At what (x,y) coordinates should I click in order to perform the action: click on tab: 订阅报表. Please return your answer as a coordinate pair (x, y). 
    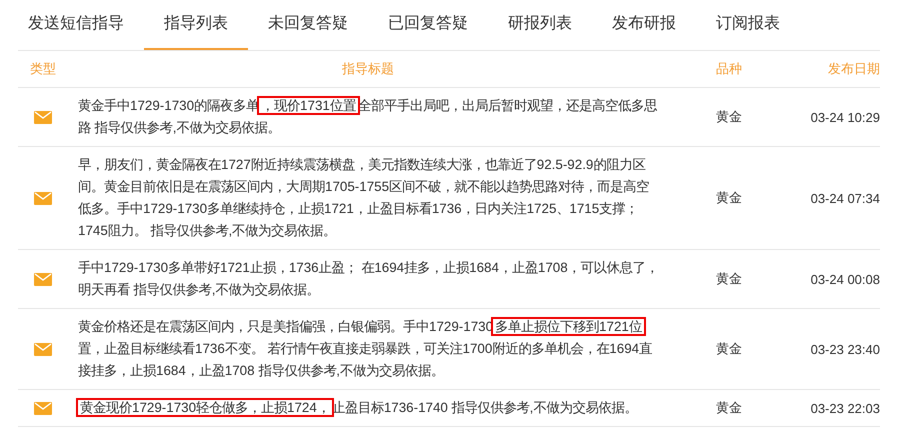
    Looking at the image, I should click on (748, 25).